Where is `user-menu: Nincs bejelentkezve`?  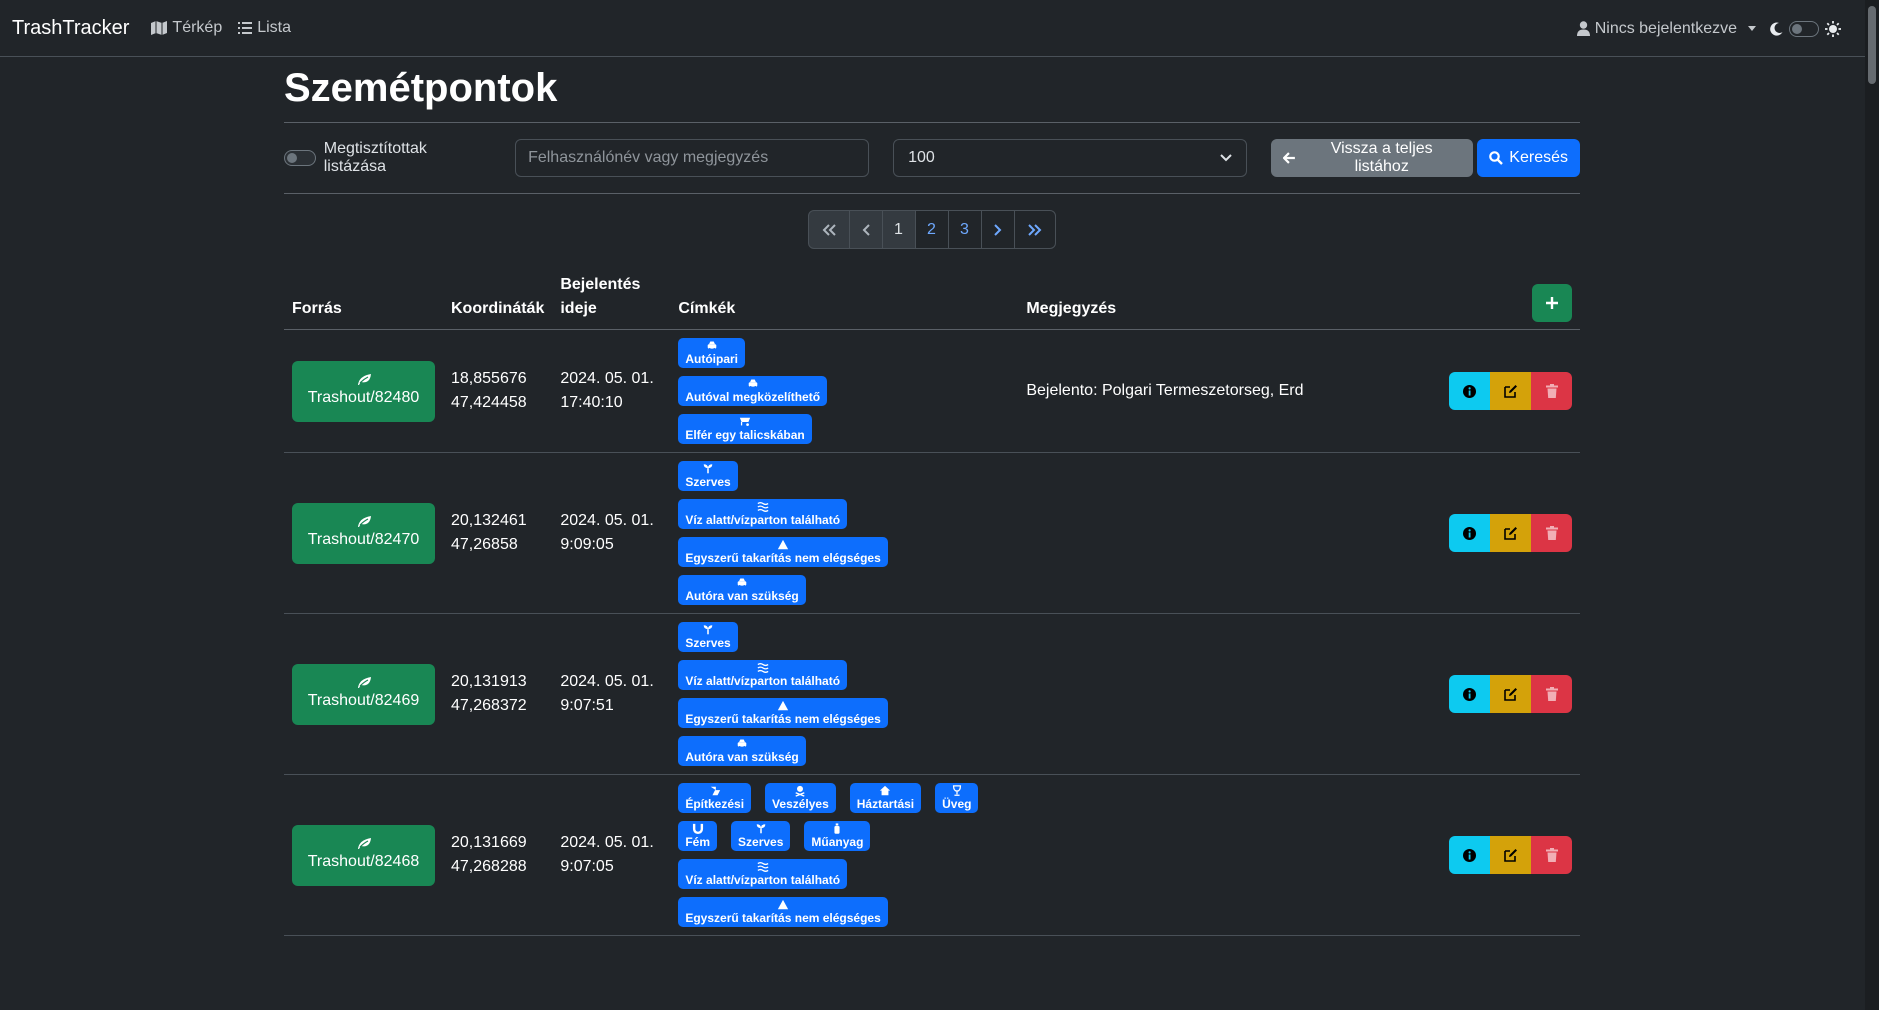
user-menu: Nincs bejelentkezve is located at coordinates (1666, 28).